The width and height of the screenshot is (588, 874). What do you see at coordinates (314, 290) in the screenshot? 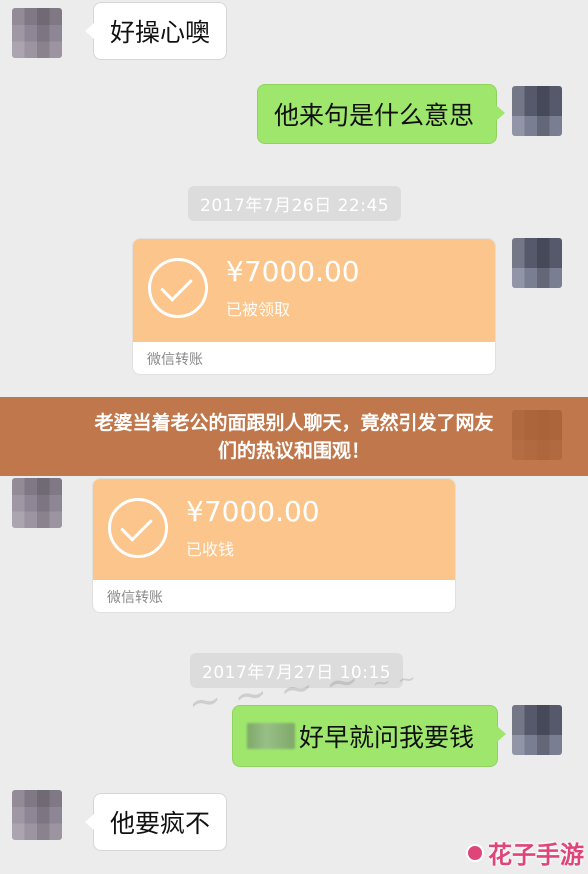
I see `transfer-card-header: ¥7000.00 已被领取` at bounding box center [314, 290].